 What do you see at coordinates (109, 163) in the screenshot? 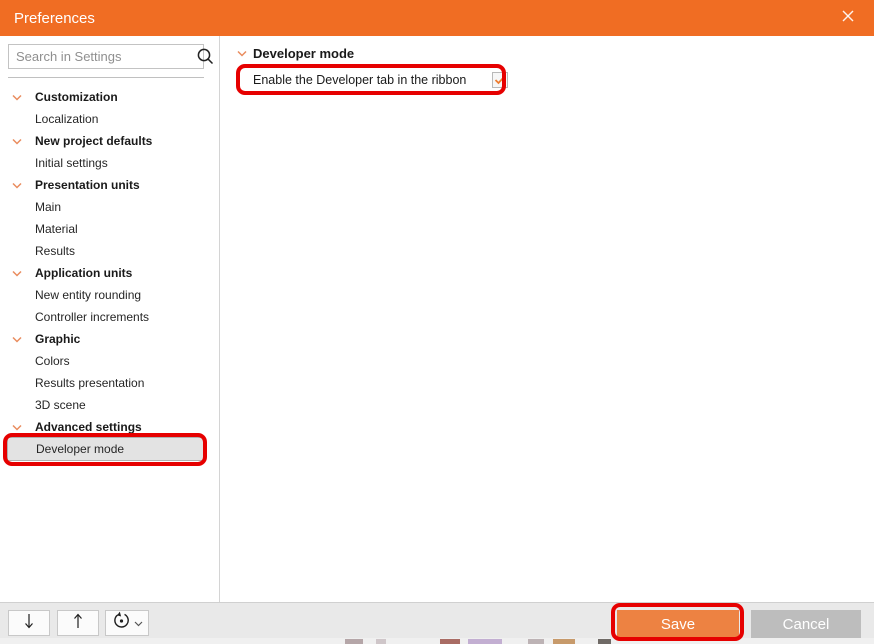
I see `sidebar-item-initial-settings: Initial settings` at bounding box center [109, 163].